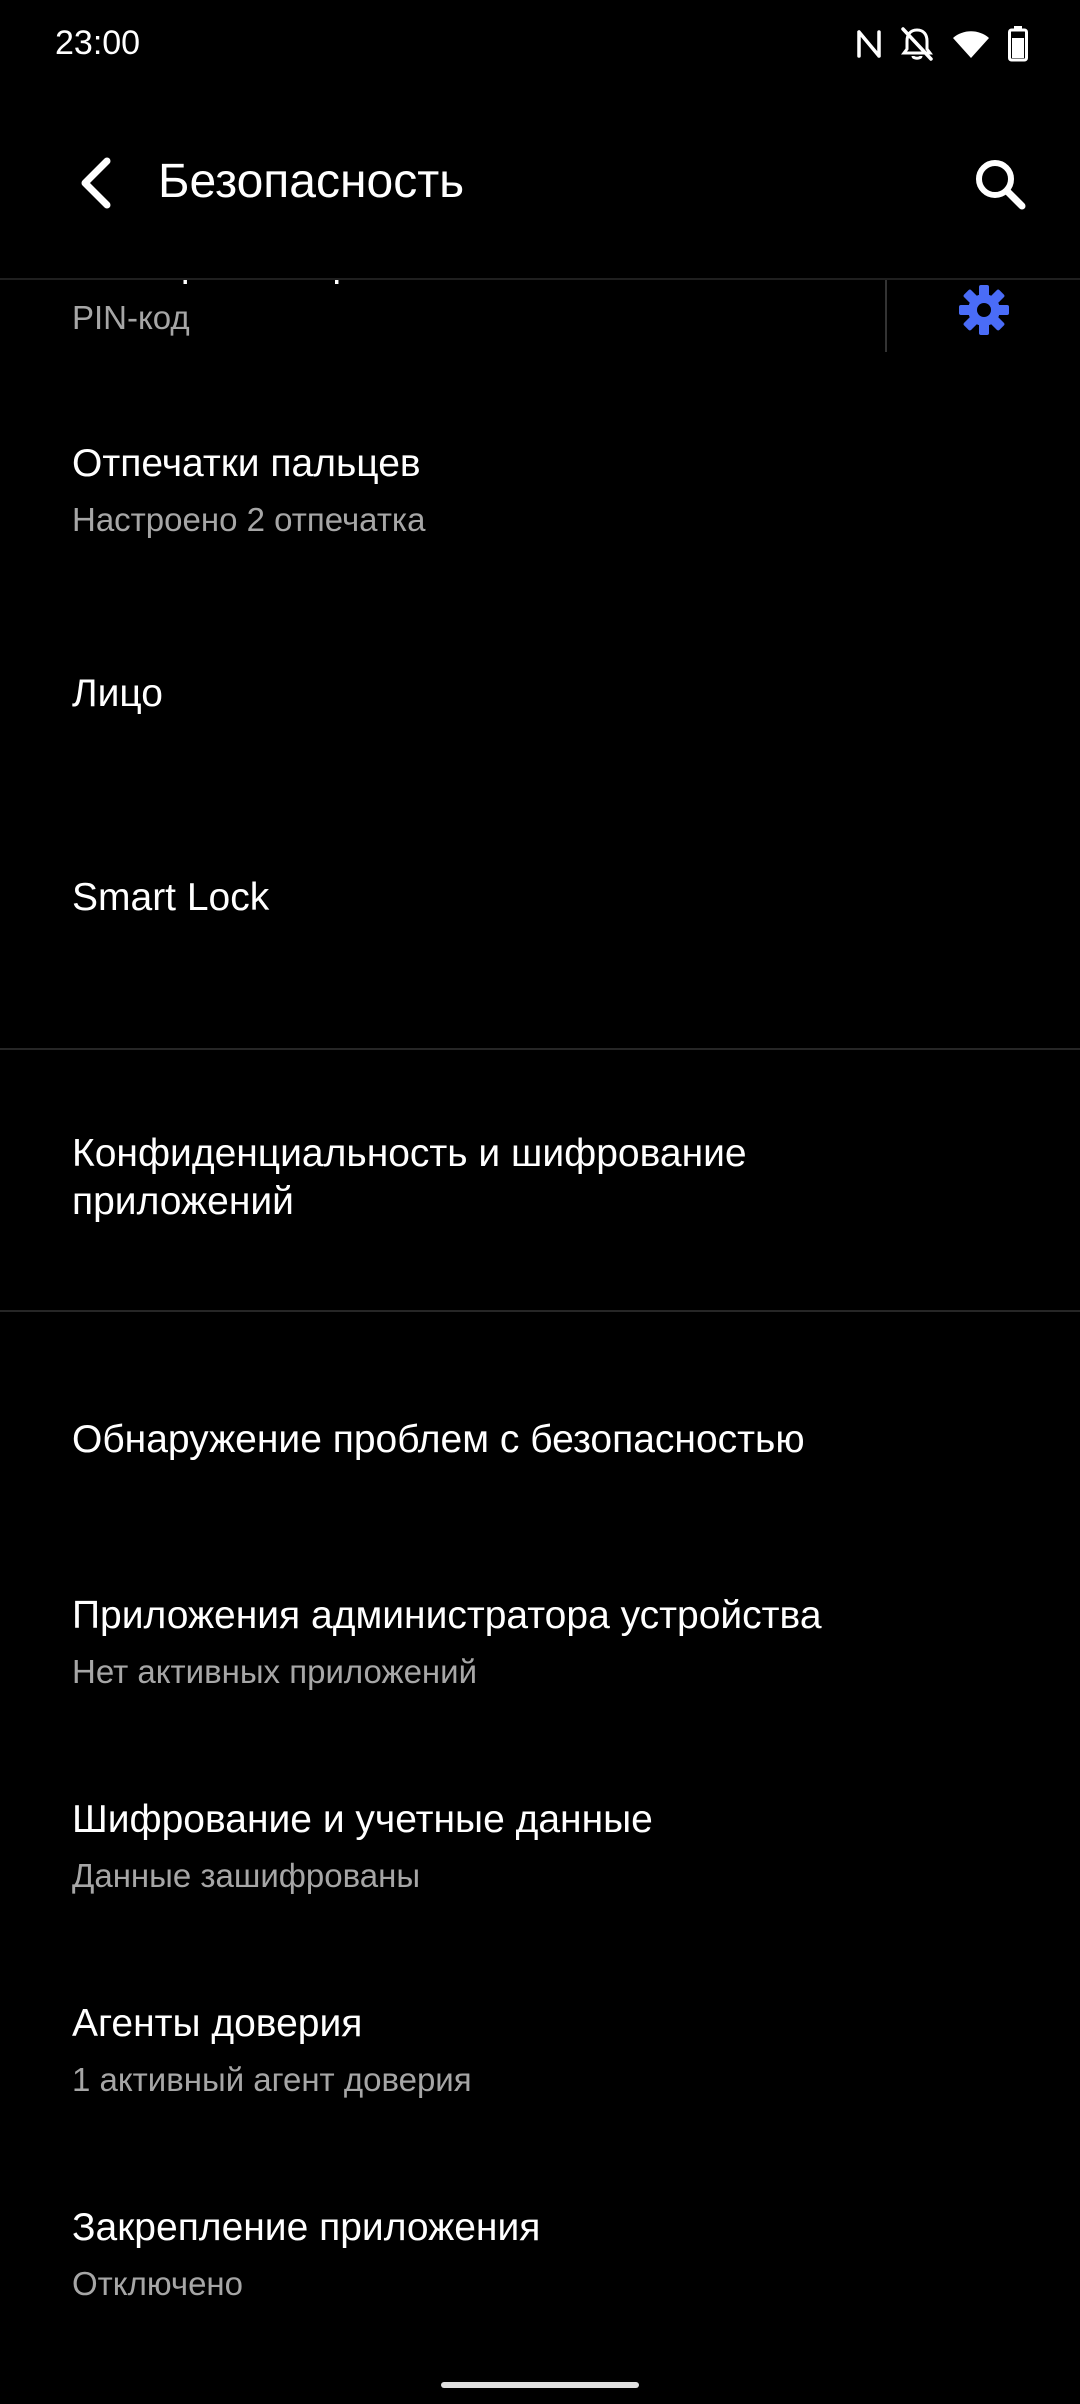 The width and height of the screenshot is (1080, 2404). I want to click on status-icons, so click(942, 44).